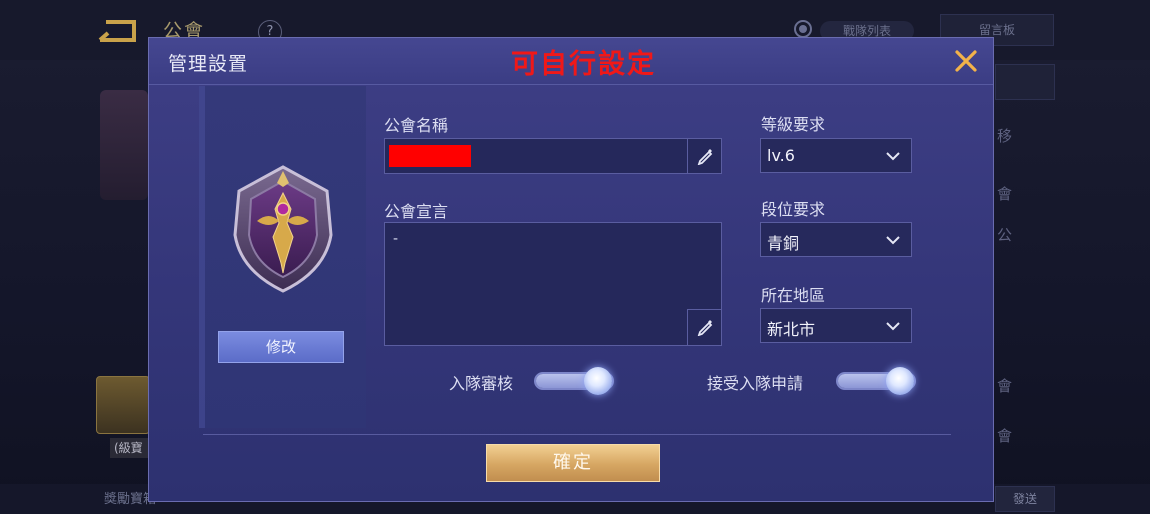 This screenshot has height=514, width=1150. Describe the element at coordinates (430, 156) in the screenshot. I see `guild-name-redaction` at that location.